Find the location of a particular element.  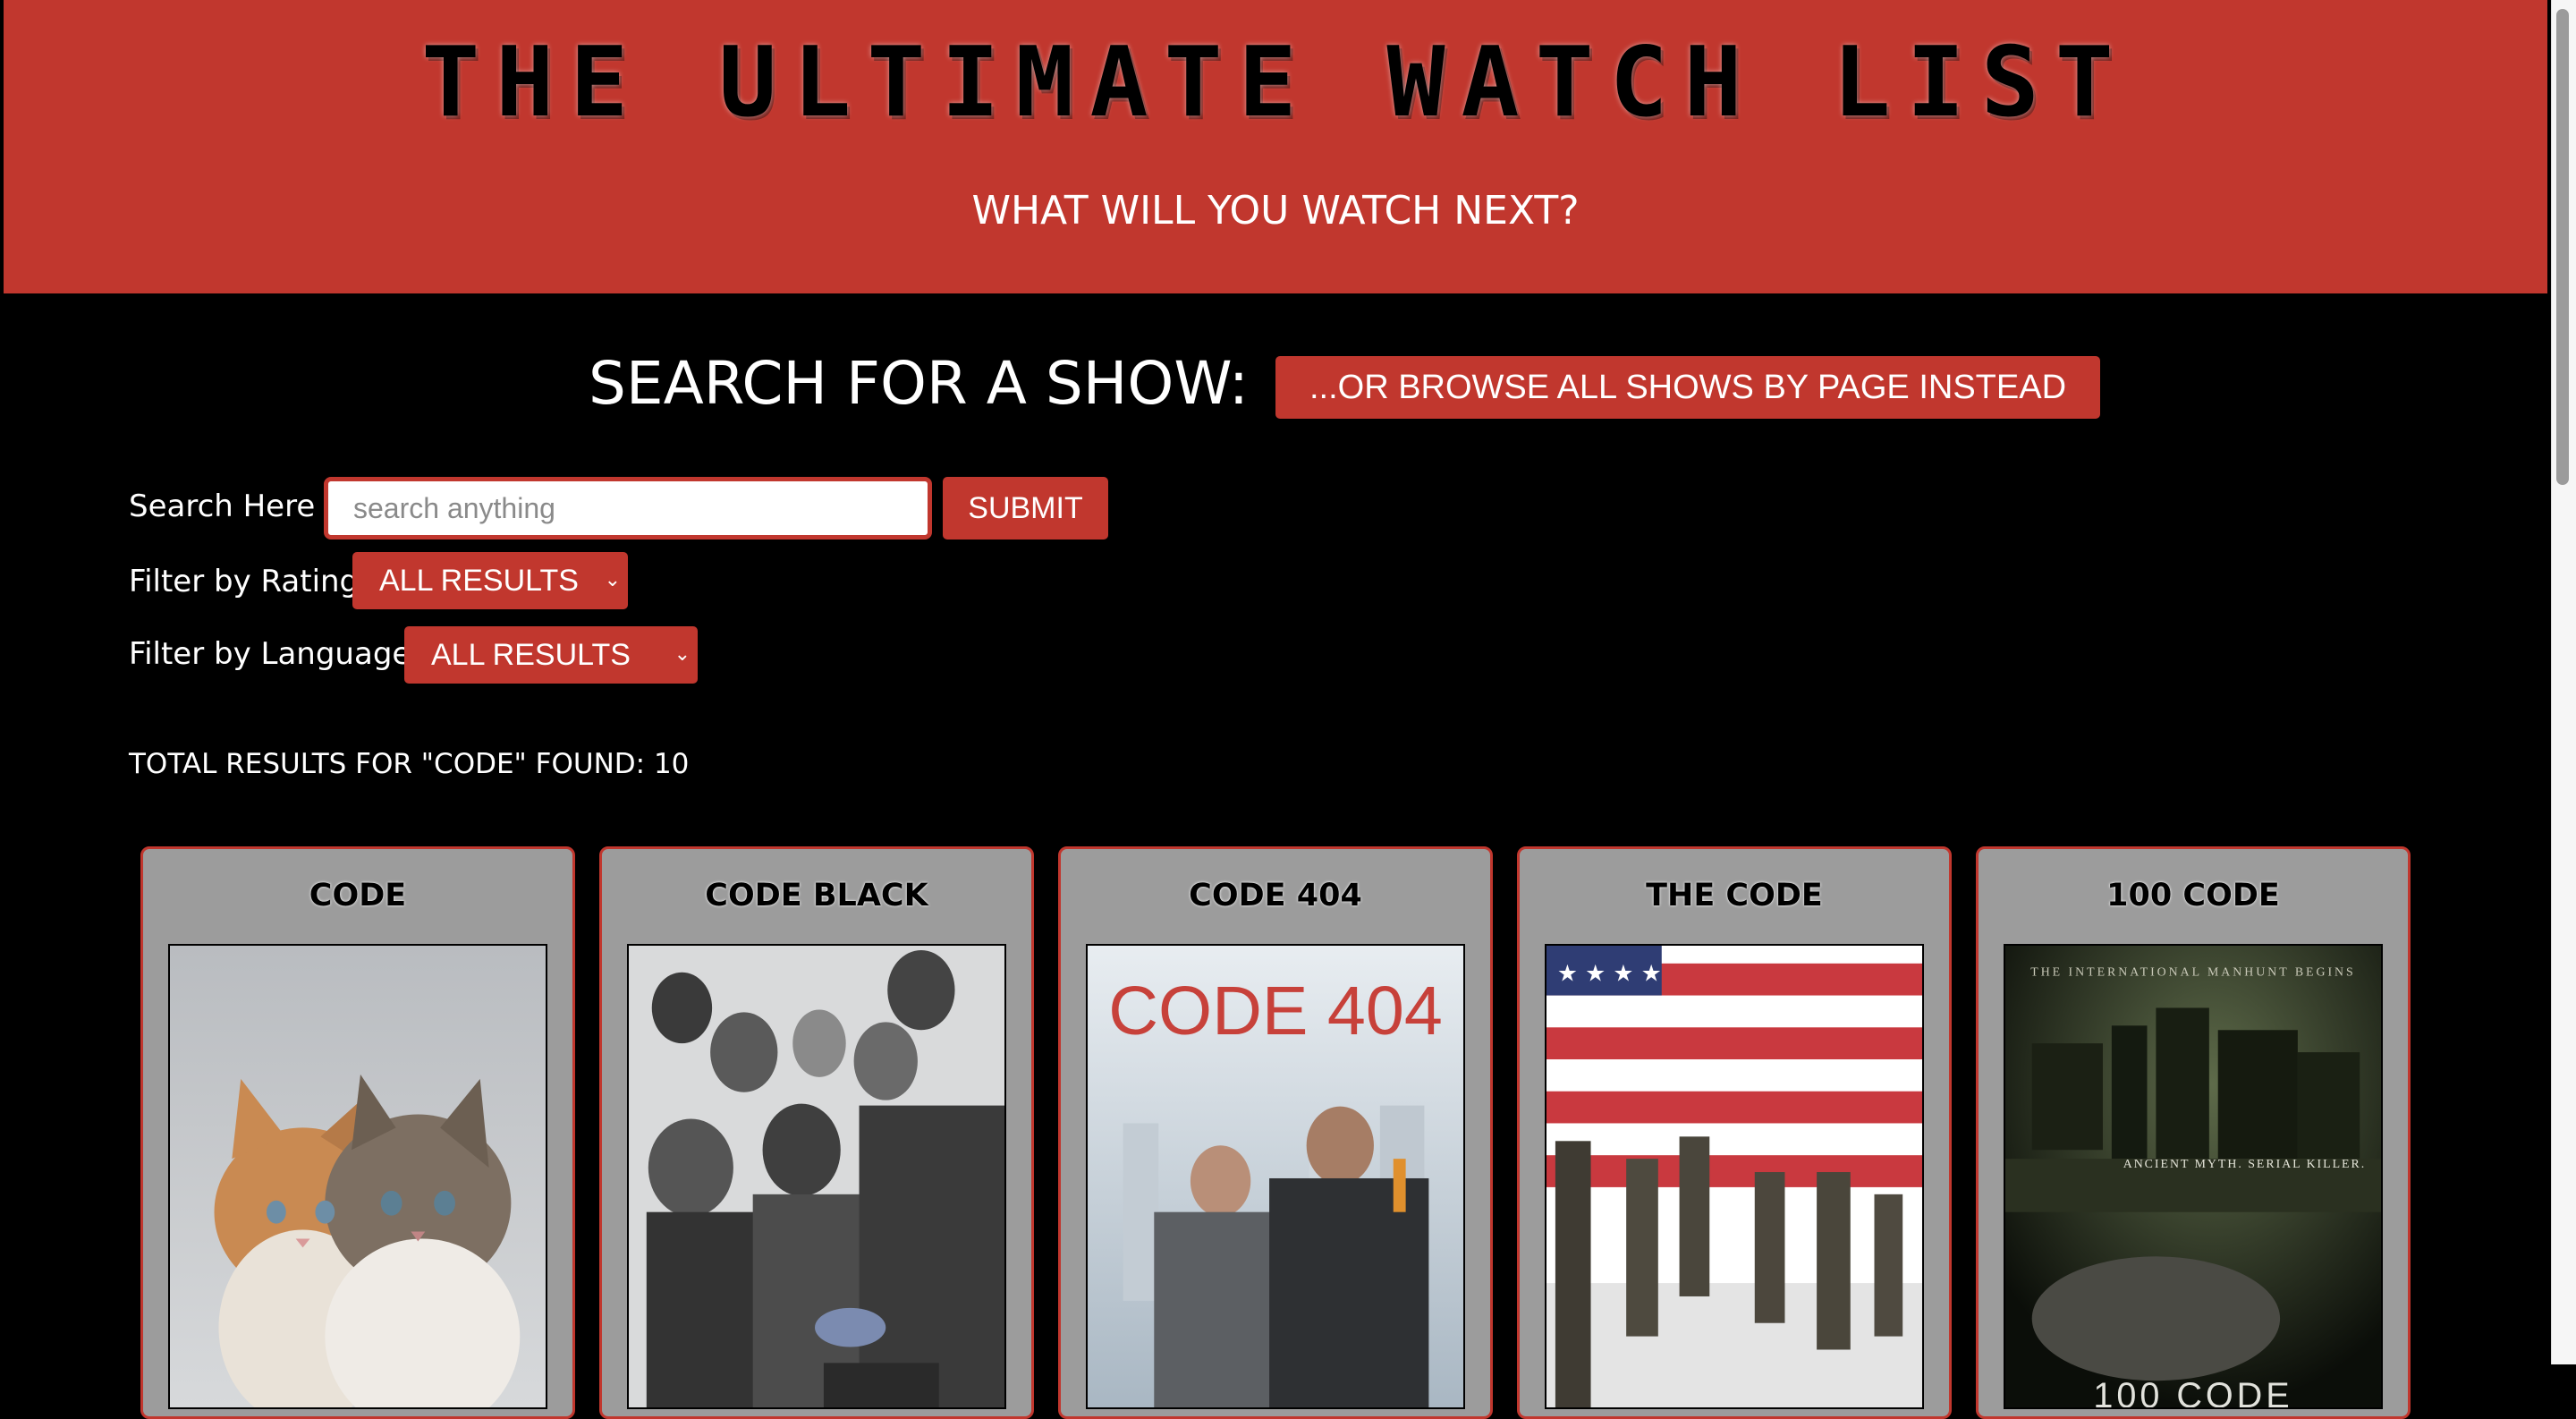

medical-cast-poster-icon is located at coordinates (816, 1176).